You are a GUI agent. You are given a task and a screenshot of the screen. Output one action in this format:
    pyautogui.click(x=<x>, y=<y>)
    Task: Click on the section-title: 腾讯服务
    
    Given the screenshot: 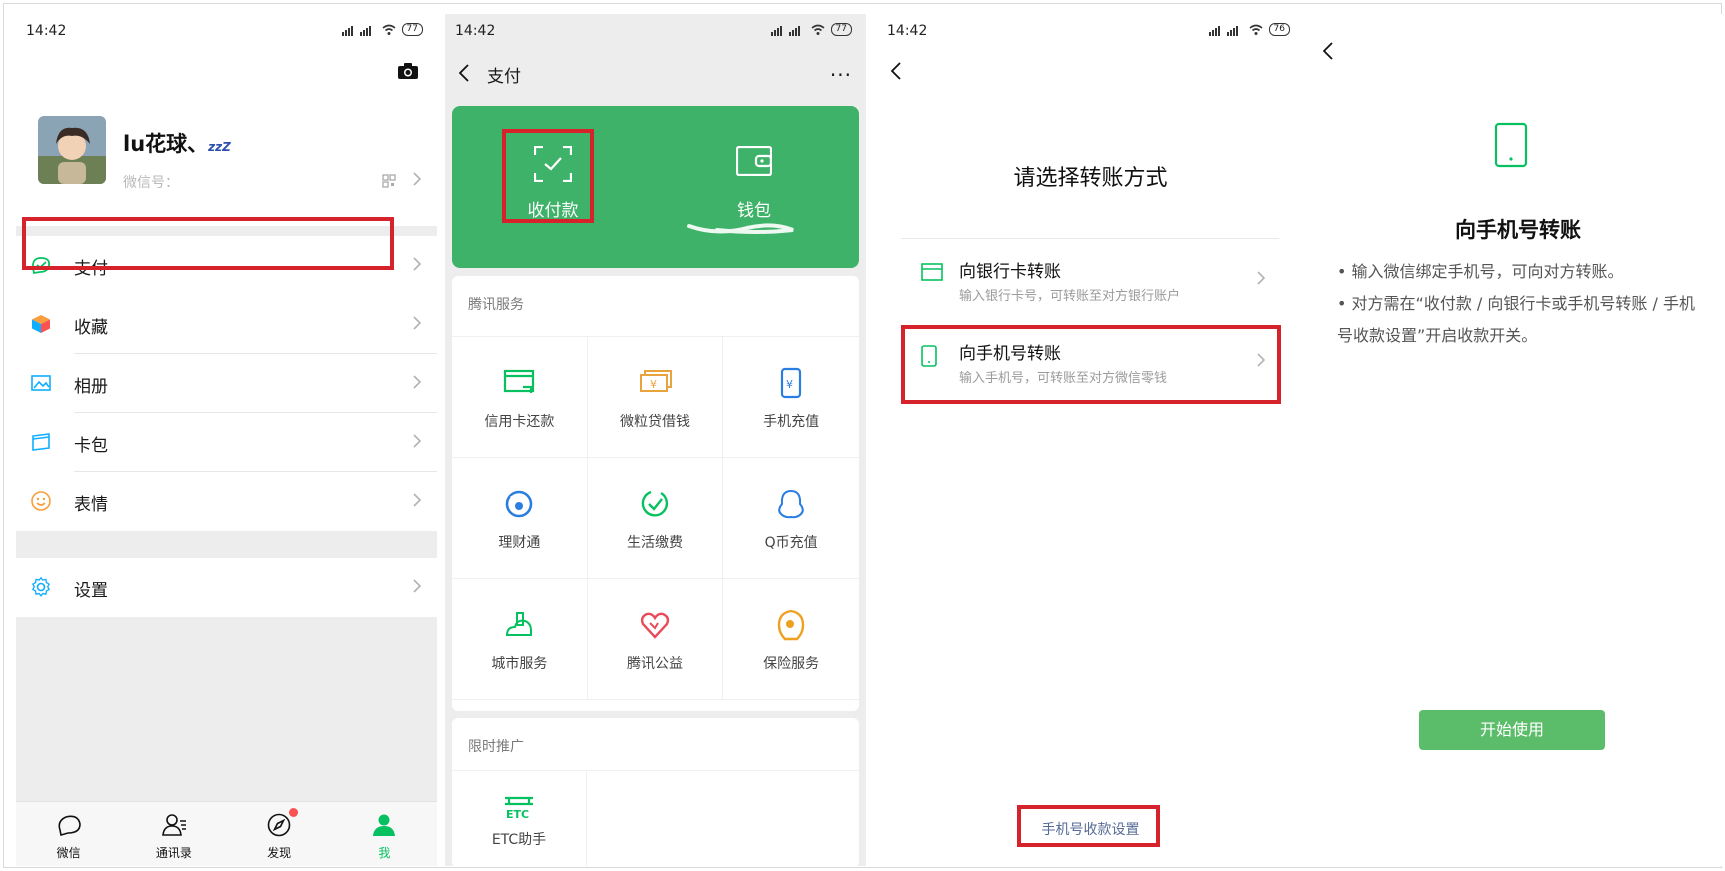 What is the action you would take?
    pyautogui.click(x=496, y=305)
    